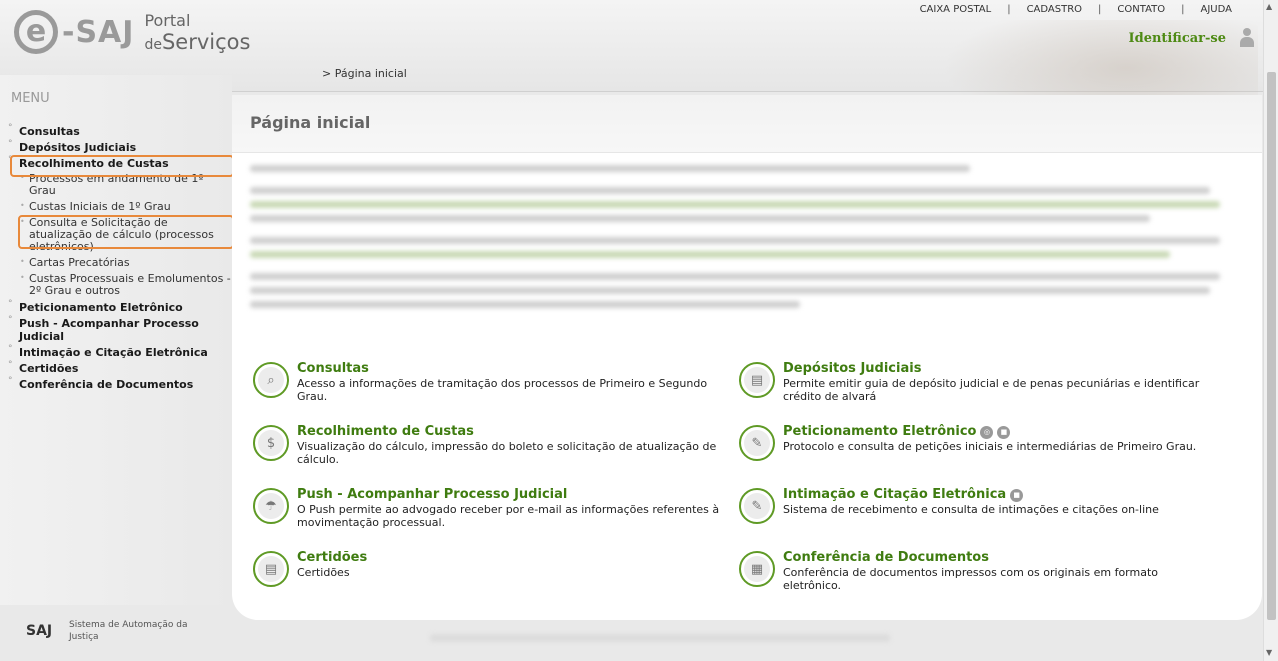 This screenshot has height=661, width=1278. I want to click on card-title-row: Peticionamento Eletrônico ◎ ■, so click(989, 432).